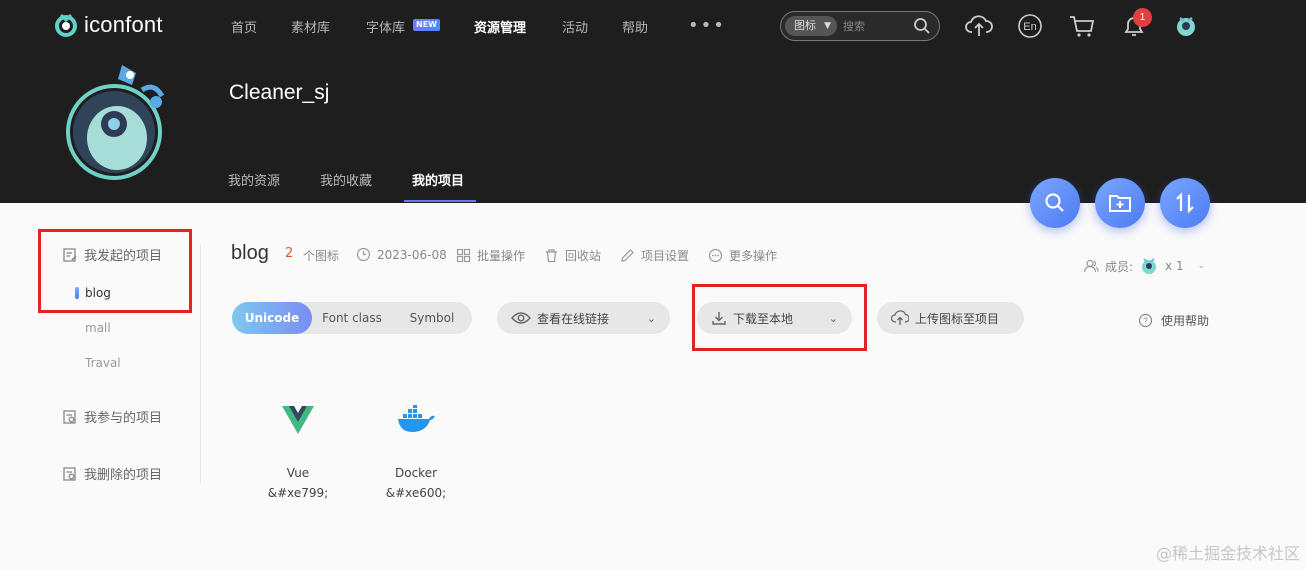 This screenshot has height=569, width=1306. I want to click on icon-unicode: &#xe799;, so click(298, 493).